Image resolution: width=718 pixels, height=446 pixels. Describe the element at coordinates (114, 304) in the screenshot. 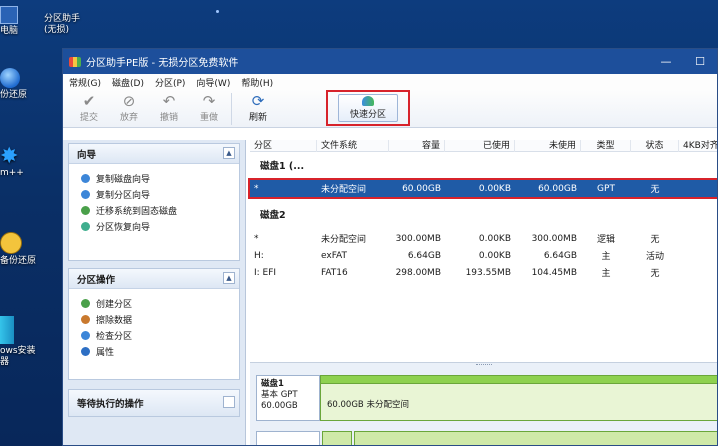

I see `op-item-label: 创建分区` at that location.